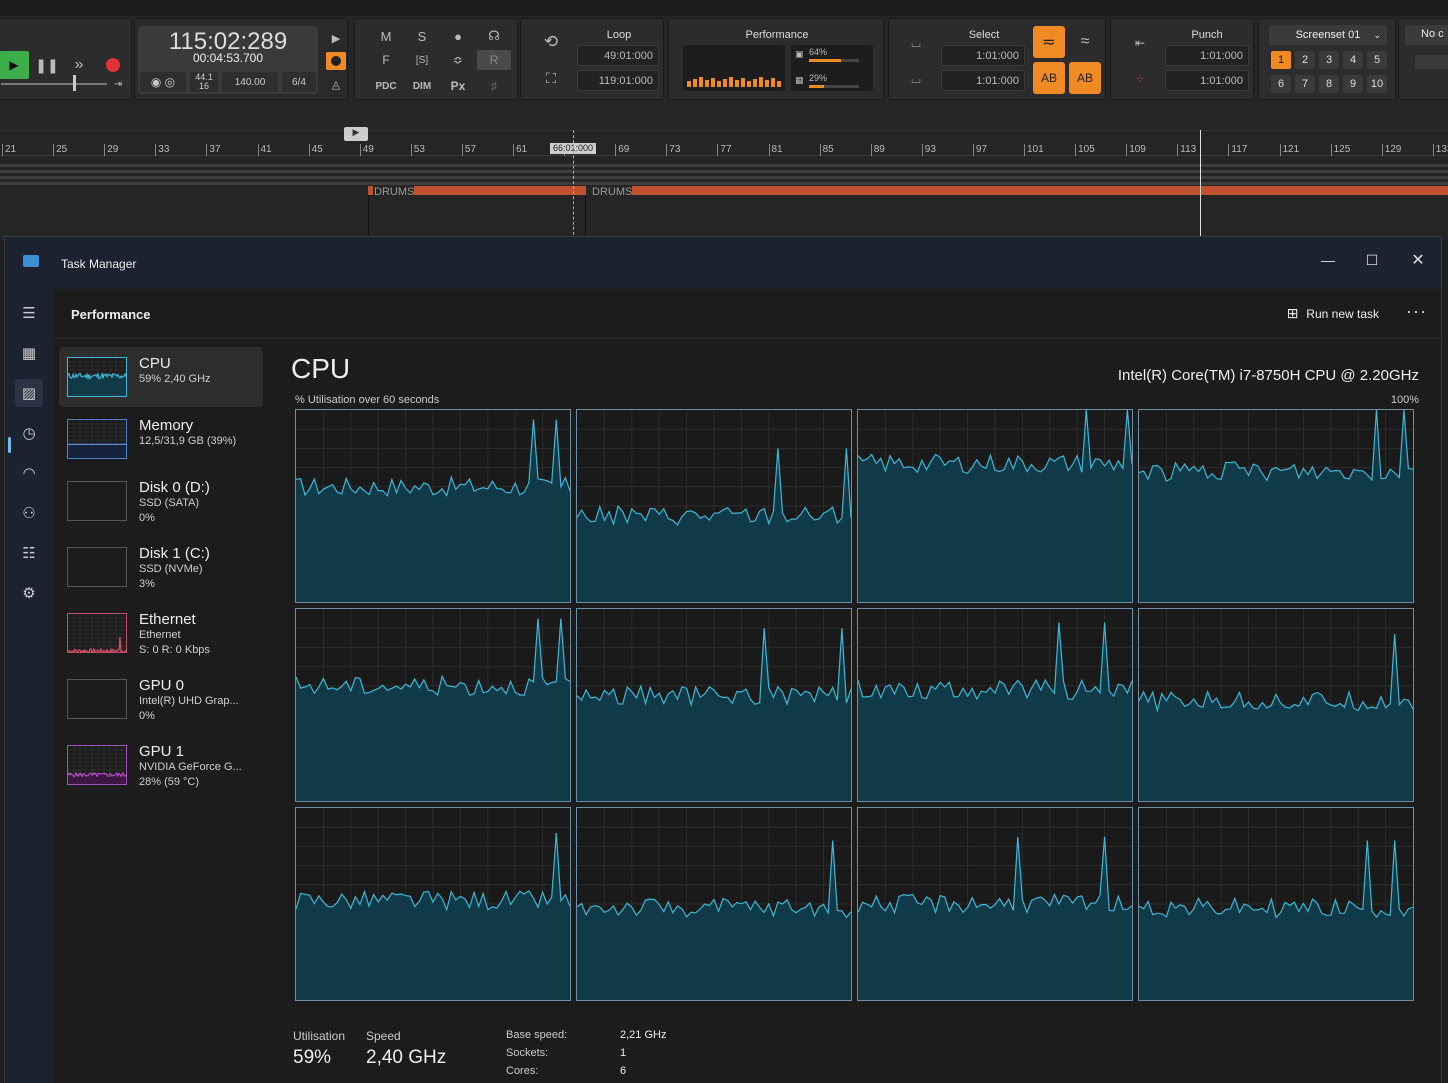  Describe the element at coordinates (1329, 60) in the screenshot. I see `screenset-button-3: 3` at that location.